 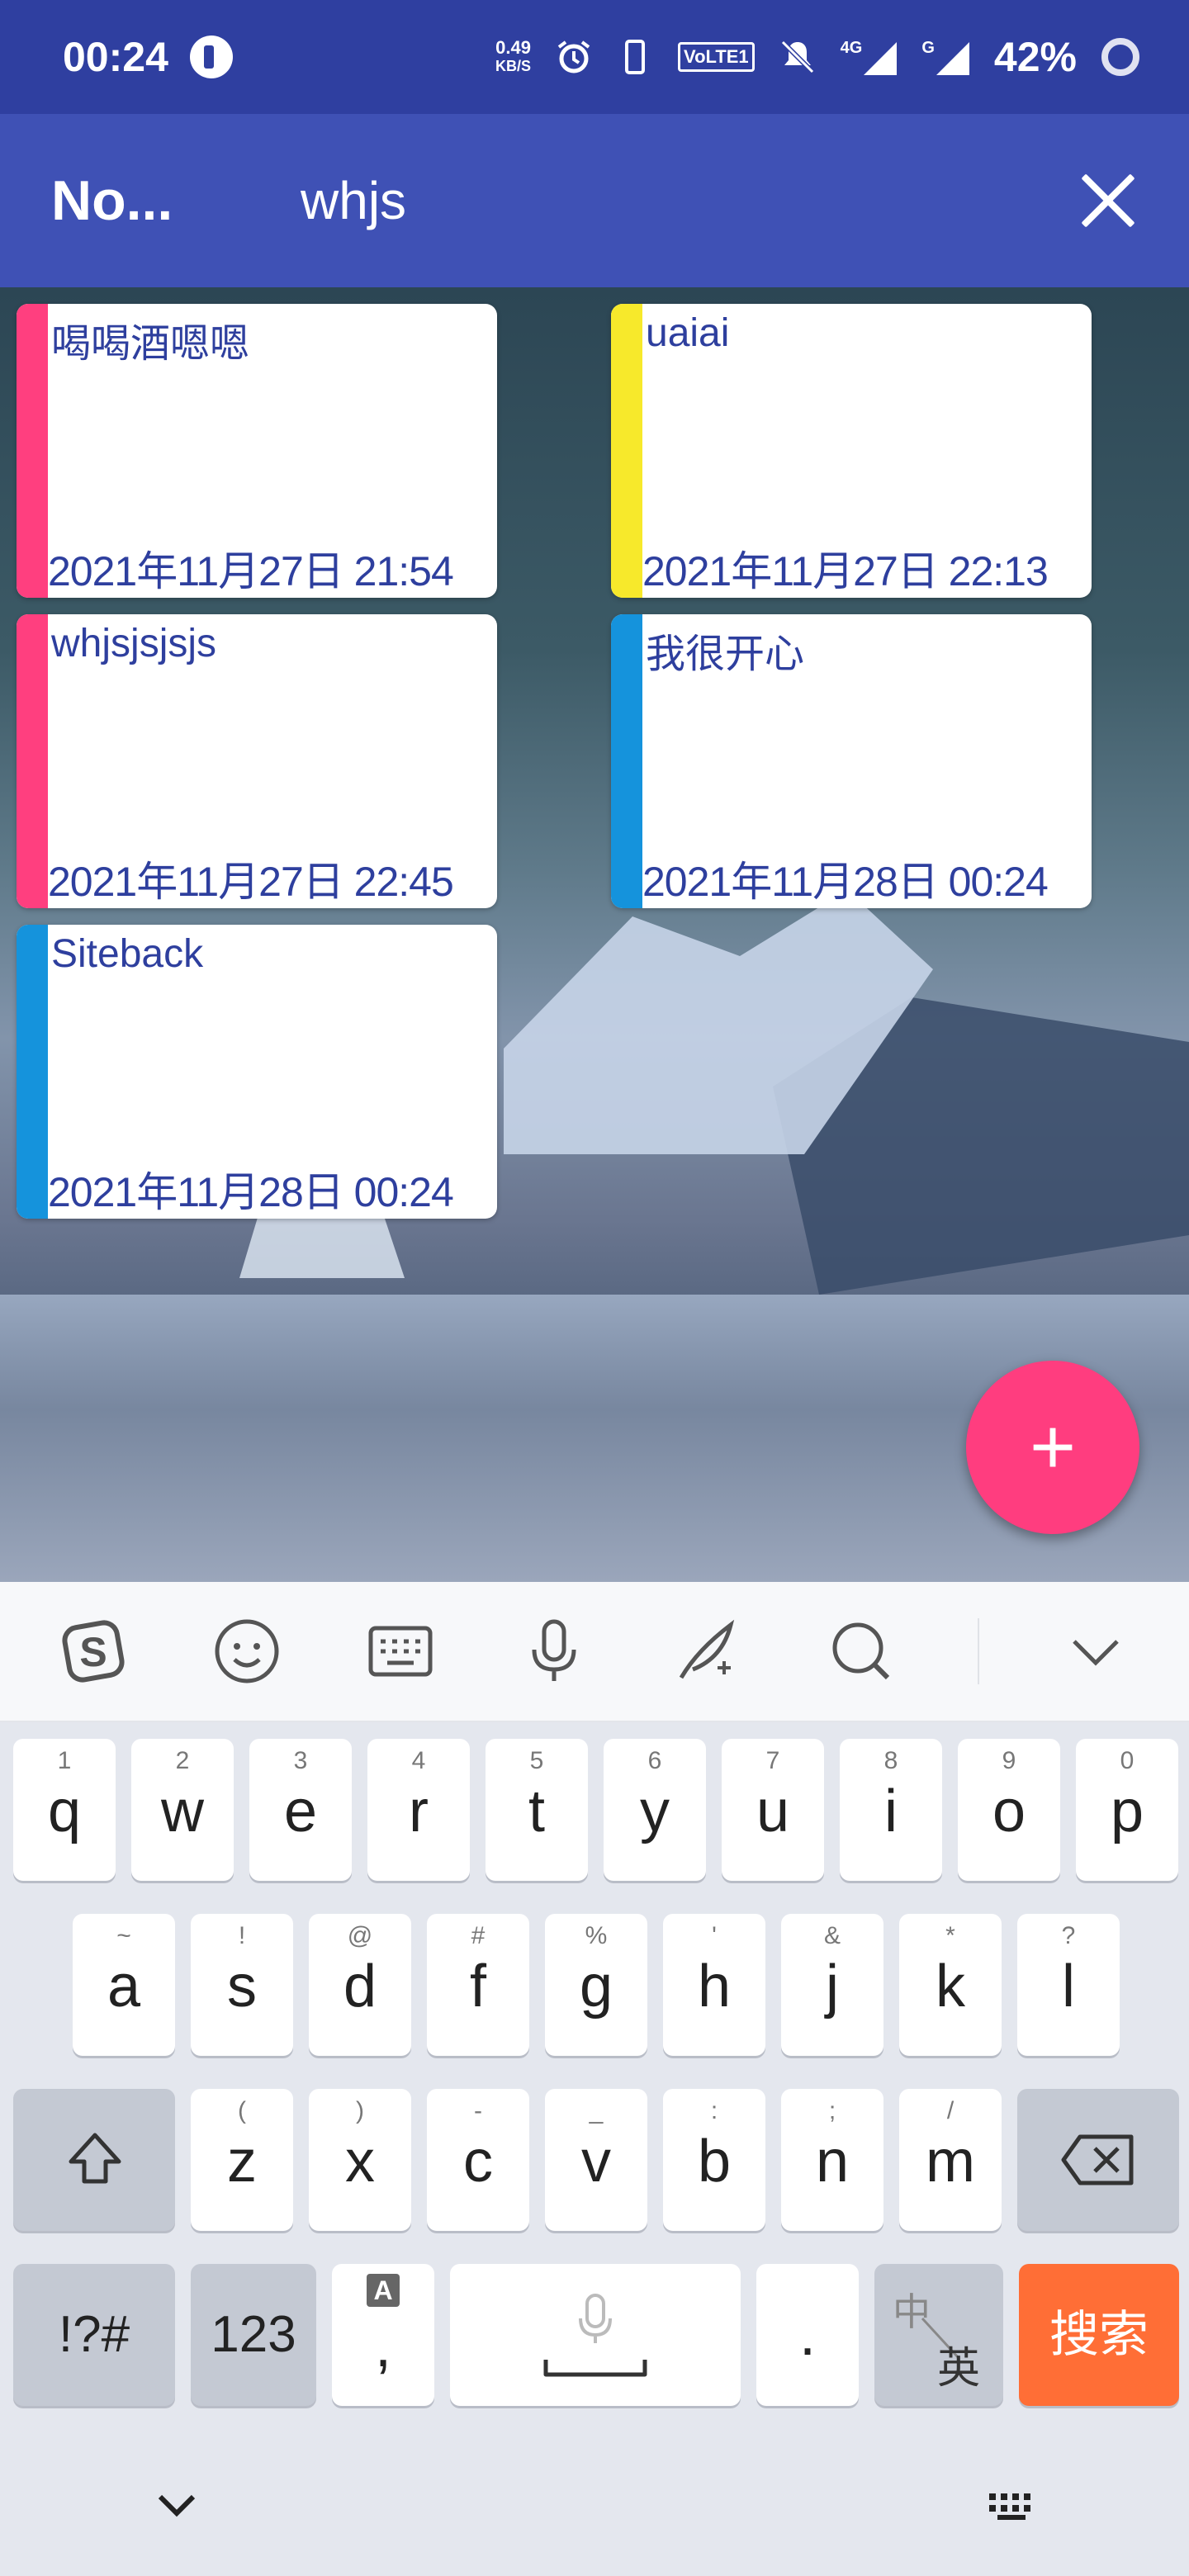 I want to click on handwriting-icon, so click(x=707, y=1651).